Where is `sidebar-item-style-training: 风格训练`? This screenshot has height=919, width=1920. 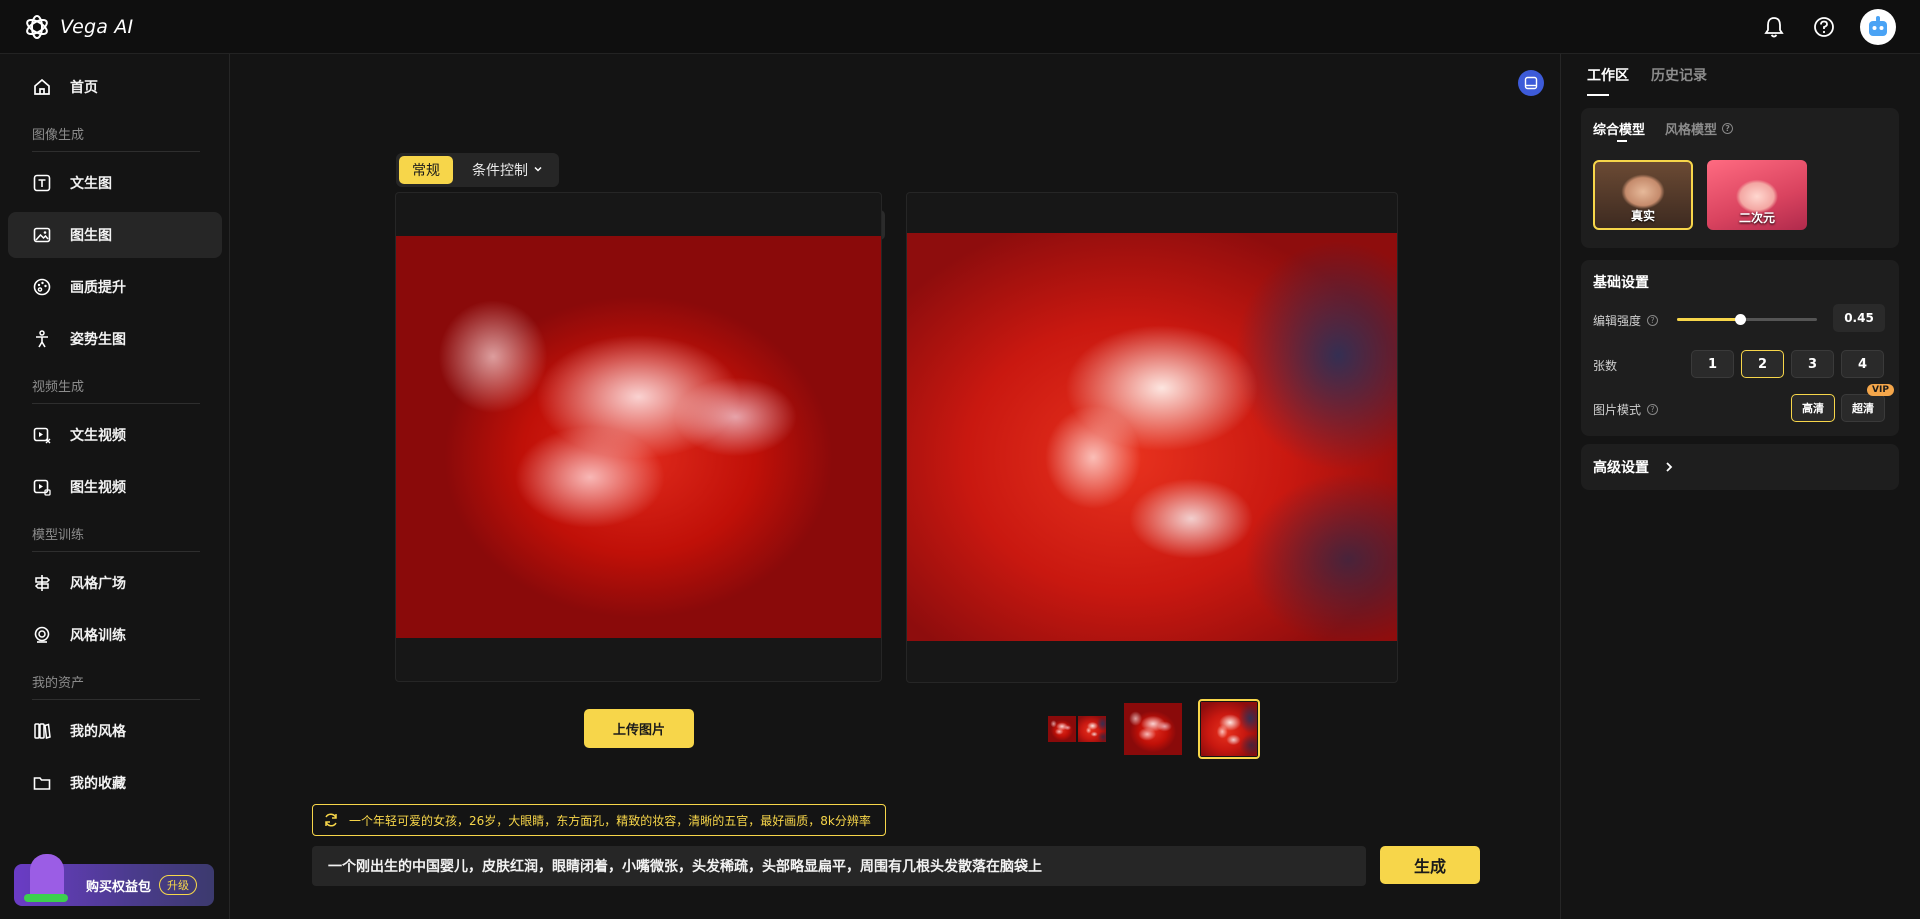
sidebar-item-style-training: 风格训练 is located at coordinates (115, 635).